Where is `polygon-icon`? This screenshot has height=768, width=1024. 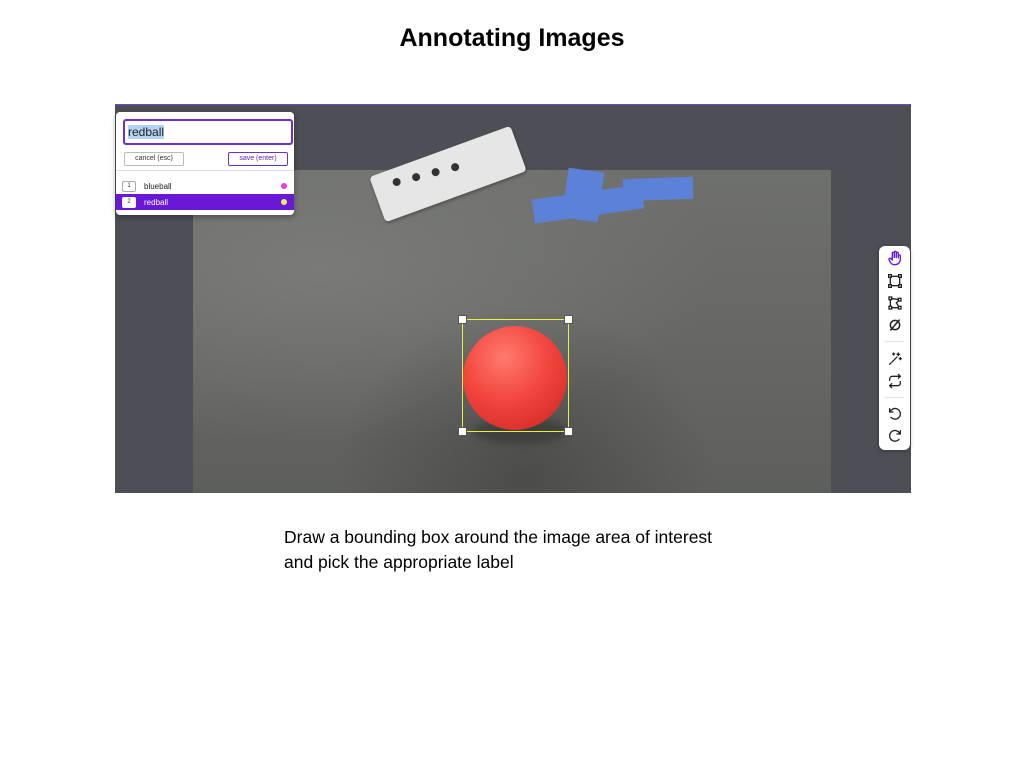 polygon-icon is located at coordinates (894, 302).